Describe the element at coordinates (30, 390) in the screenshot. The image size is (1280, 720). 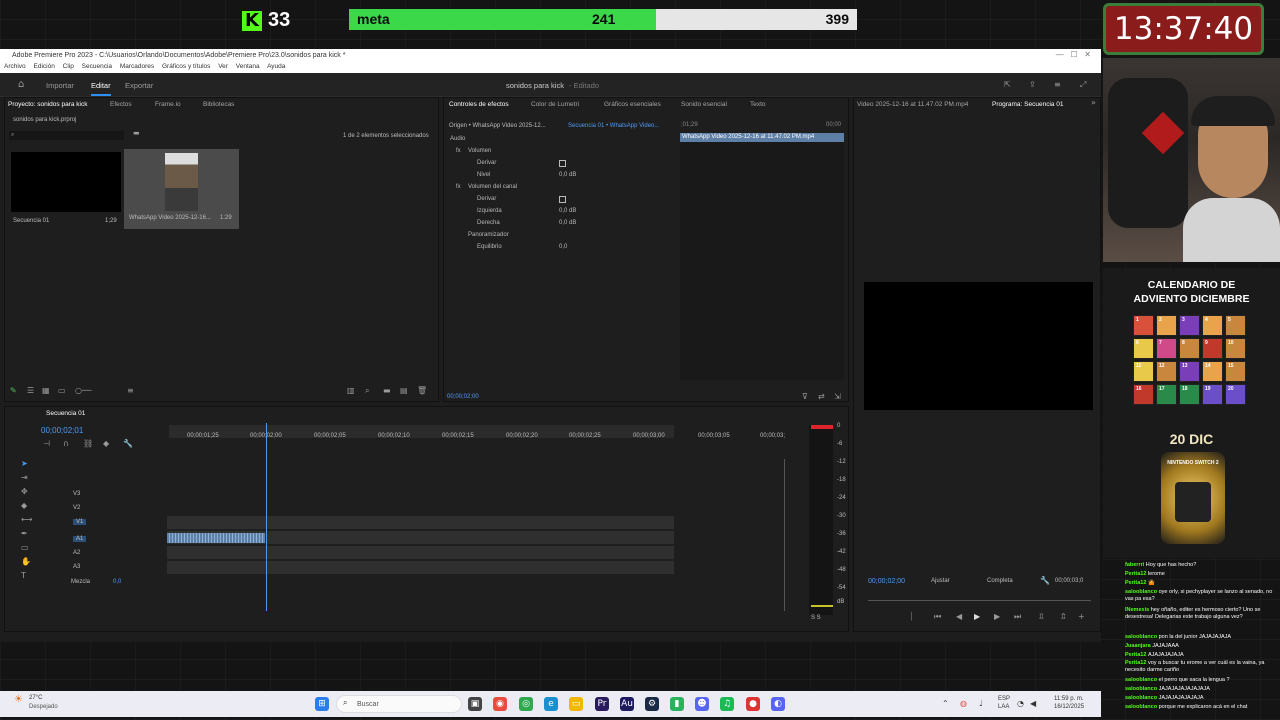
I see `list-view-icon: ☰` at that location.